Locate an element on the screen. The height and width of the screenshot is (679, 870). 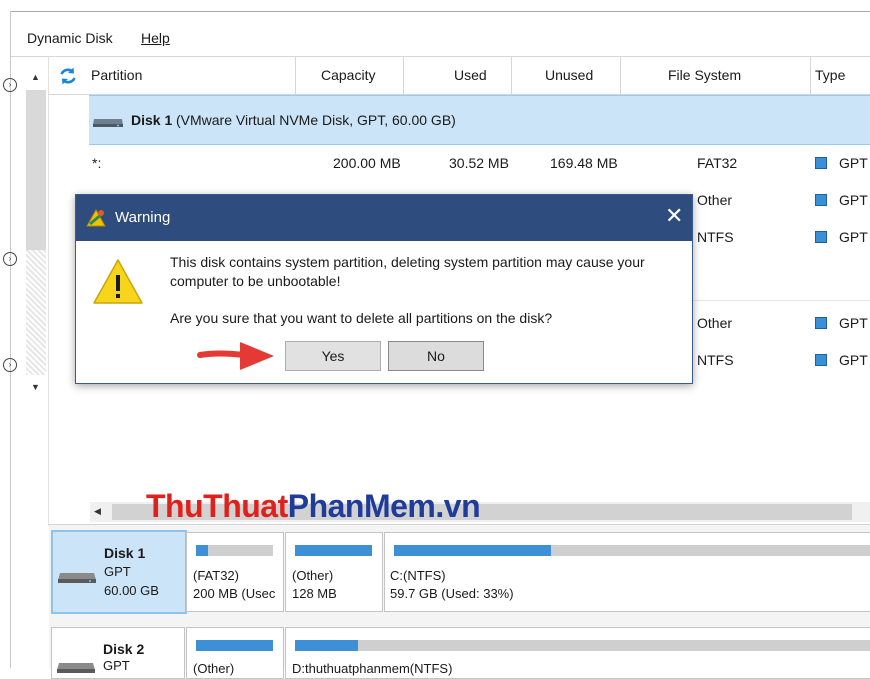
partition-unused: 169.48 MB is located at coordinates (584, 163).